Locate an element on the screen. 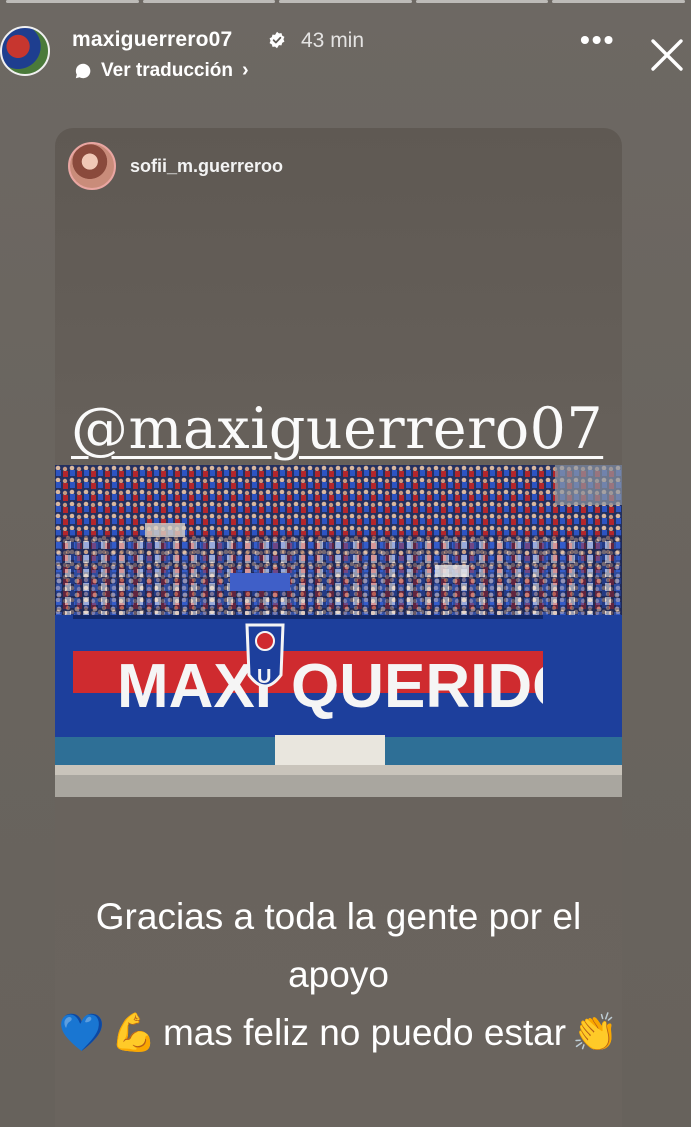  blue-heart-emoji: 💙 is located at coordinates (81, 1032).